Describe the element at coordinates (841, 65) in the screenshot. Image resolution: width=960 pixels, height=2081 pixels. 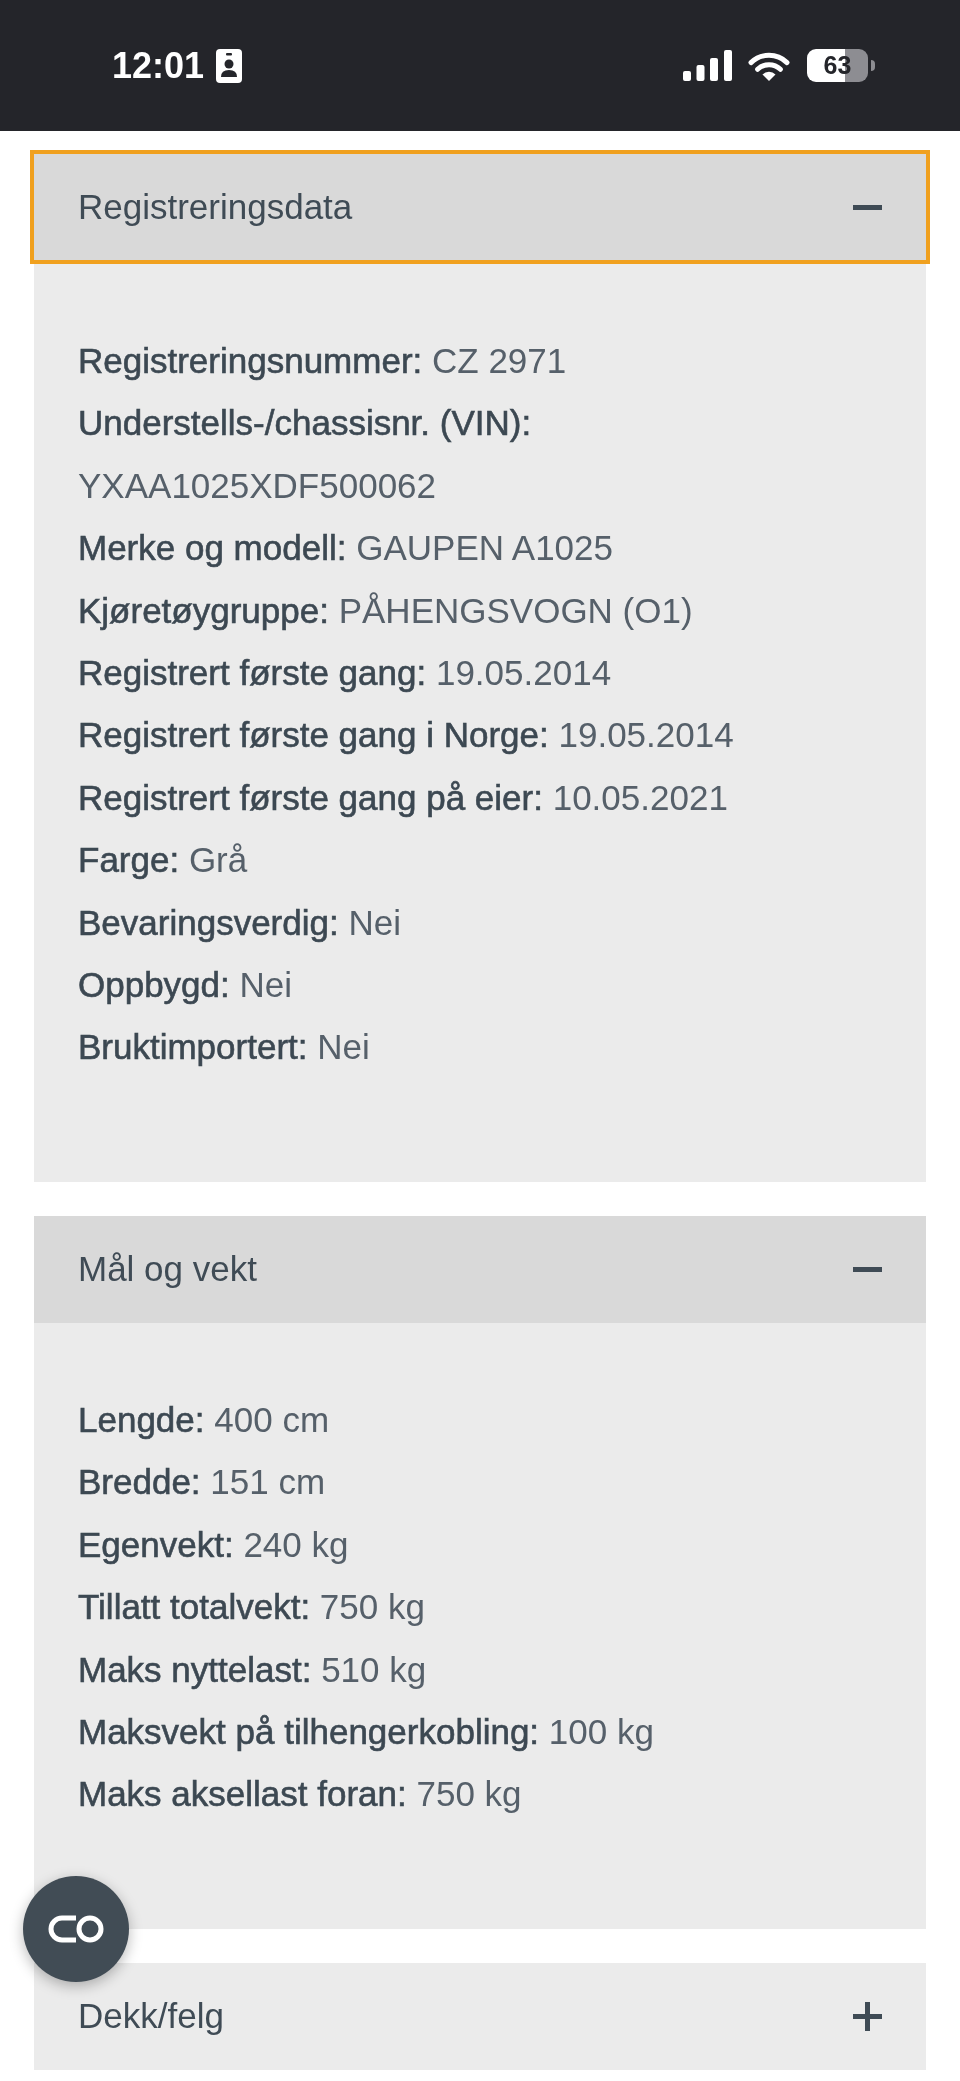
I see `battery-indicator: 63` at that location.